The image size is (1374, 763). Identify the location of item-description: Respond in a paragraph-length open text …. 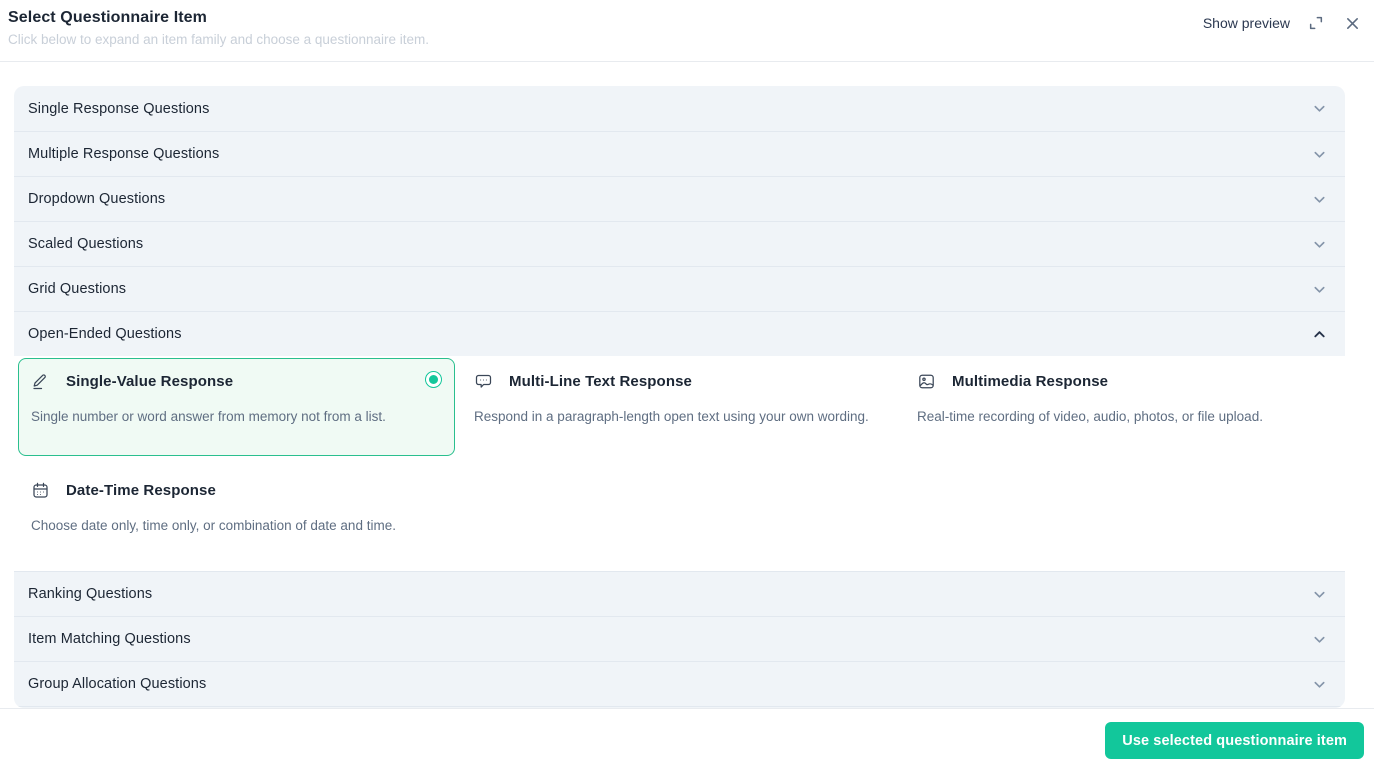
(671, 416).